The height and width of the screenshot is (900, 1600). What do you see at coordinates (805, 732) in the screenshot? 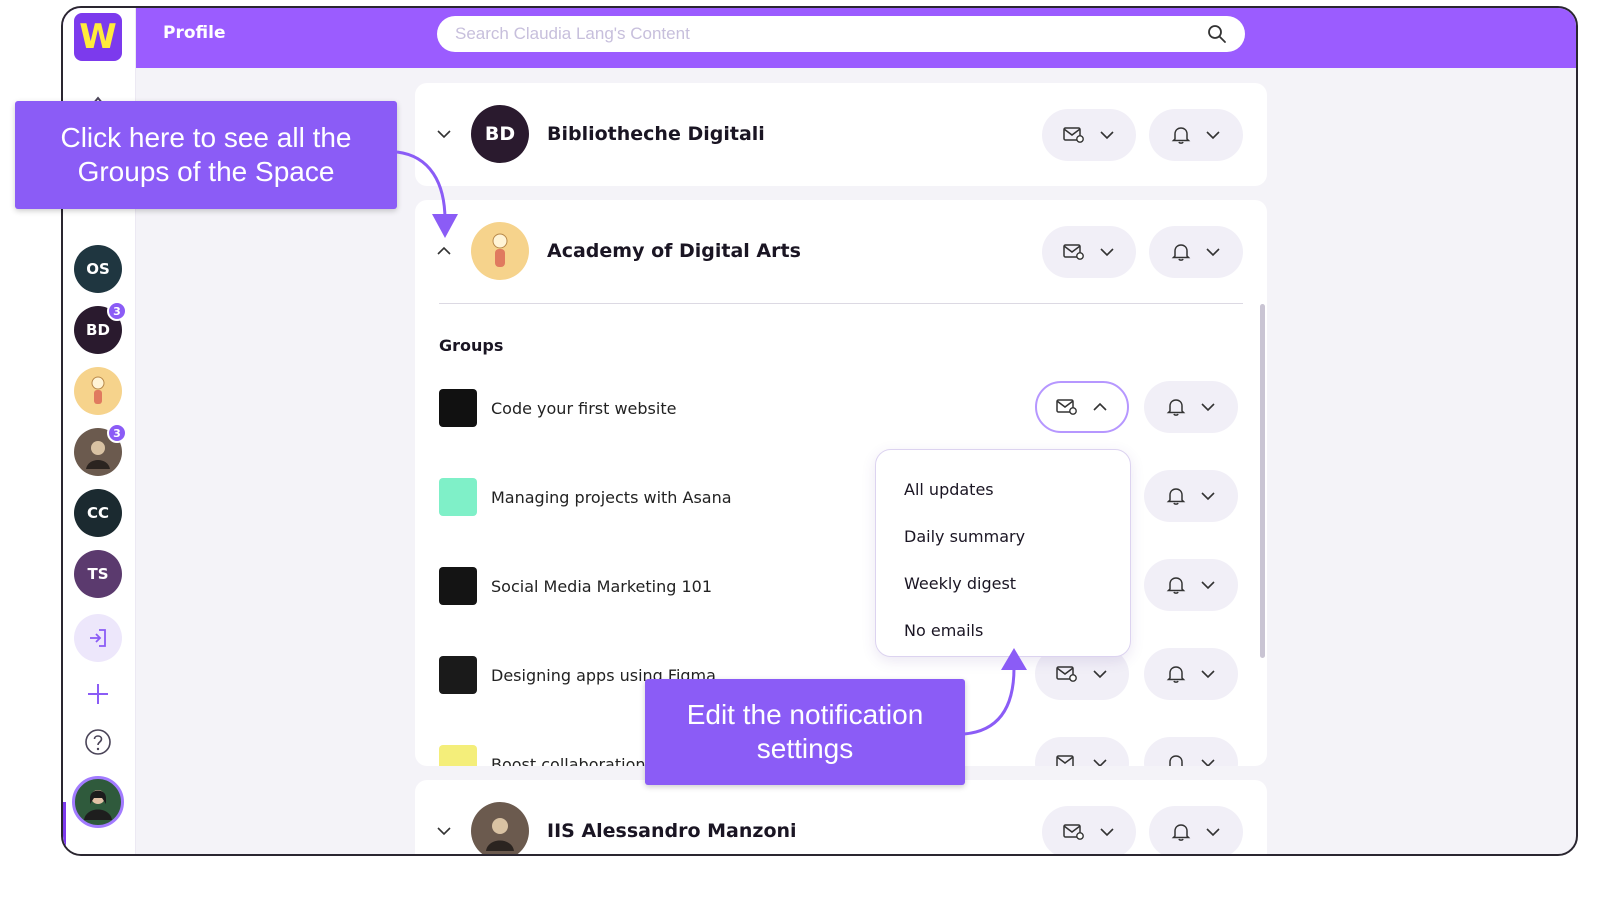
I see `notifications-callout: Edit the notification settings` at bounding box center [805, 732].